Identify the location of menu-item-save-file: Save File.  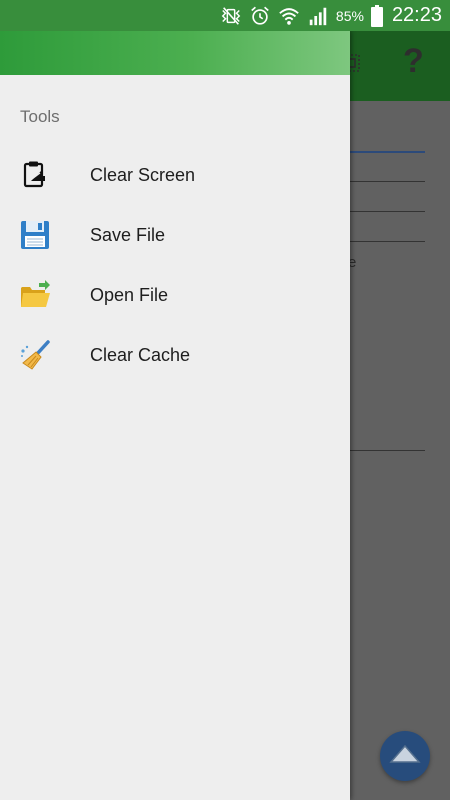
(175, 235).